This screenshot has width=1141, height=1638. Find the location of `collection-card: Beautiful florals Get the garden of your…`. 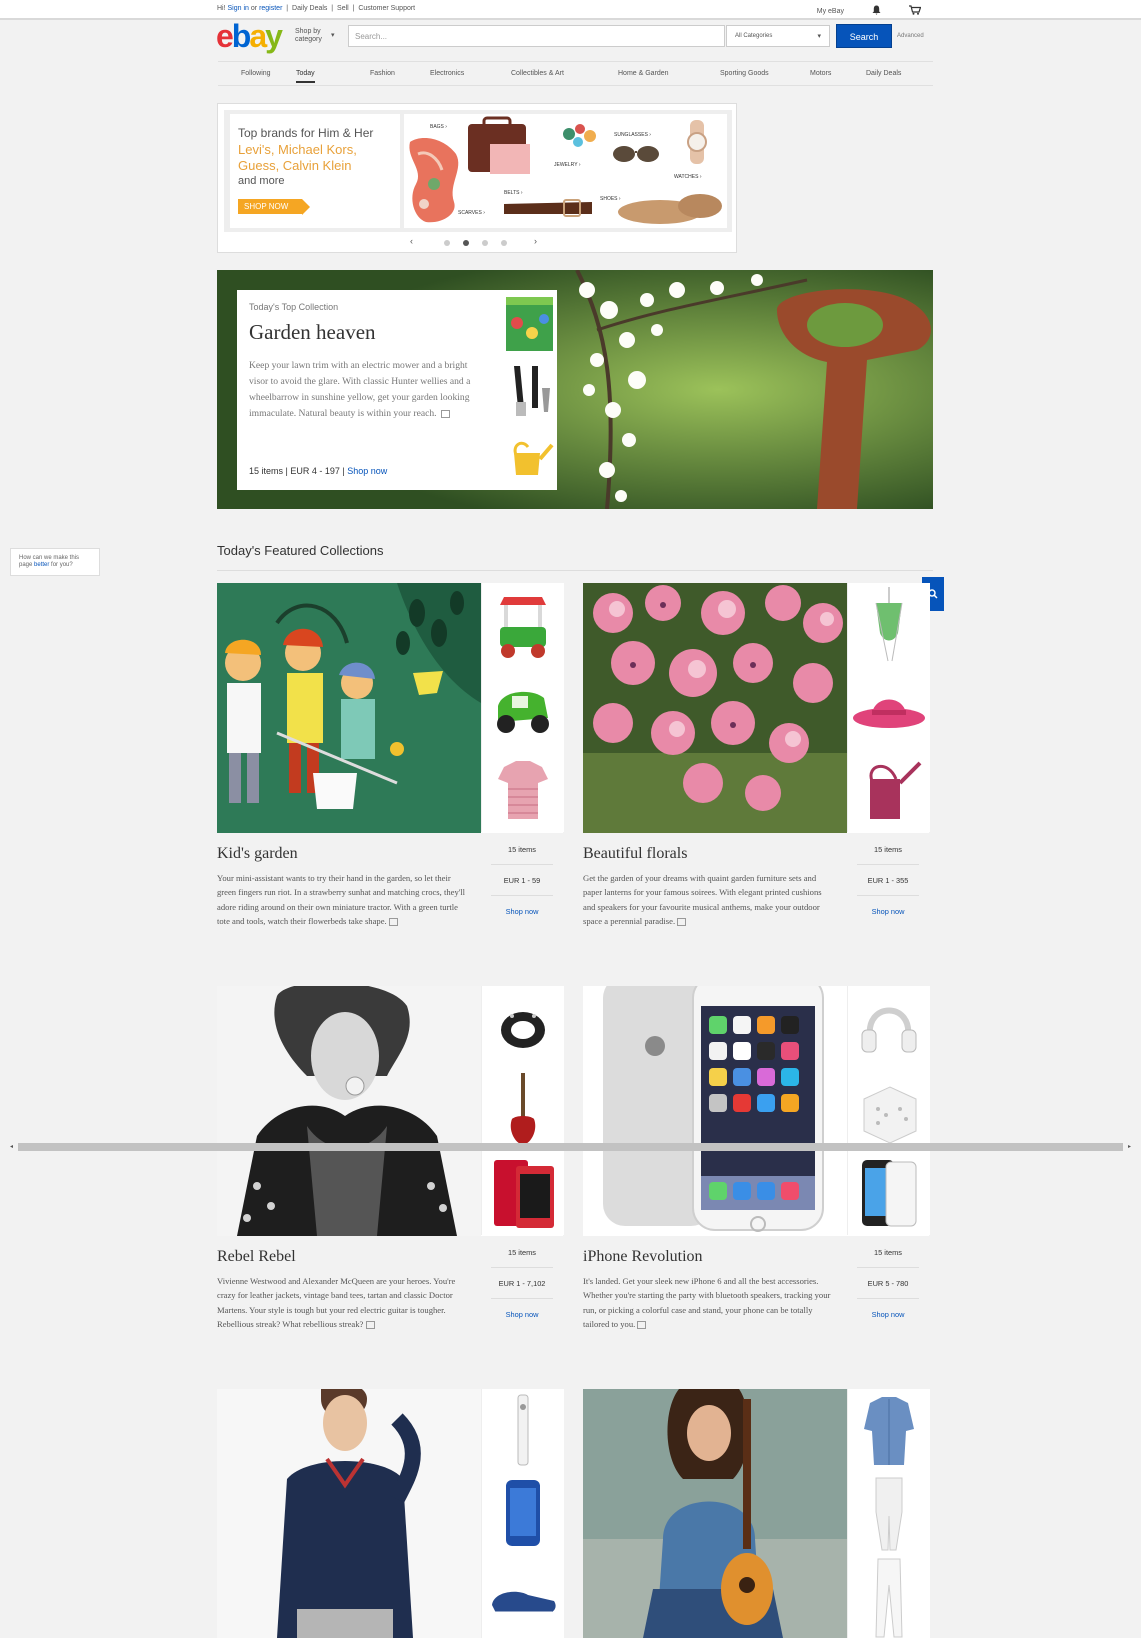

collection-card: Beautiful florals Get the garden of your… is located at coordinates (756, 763).